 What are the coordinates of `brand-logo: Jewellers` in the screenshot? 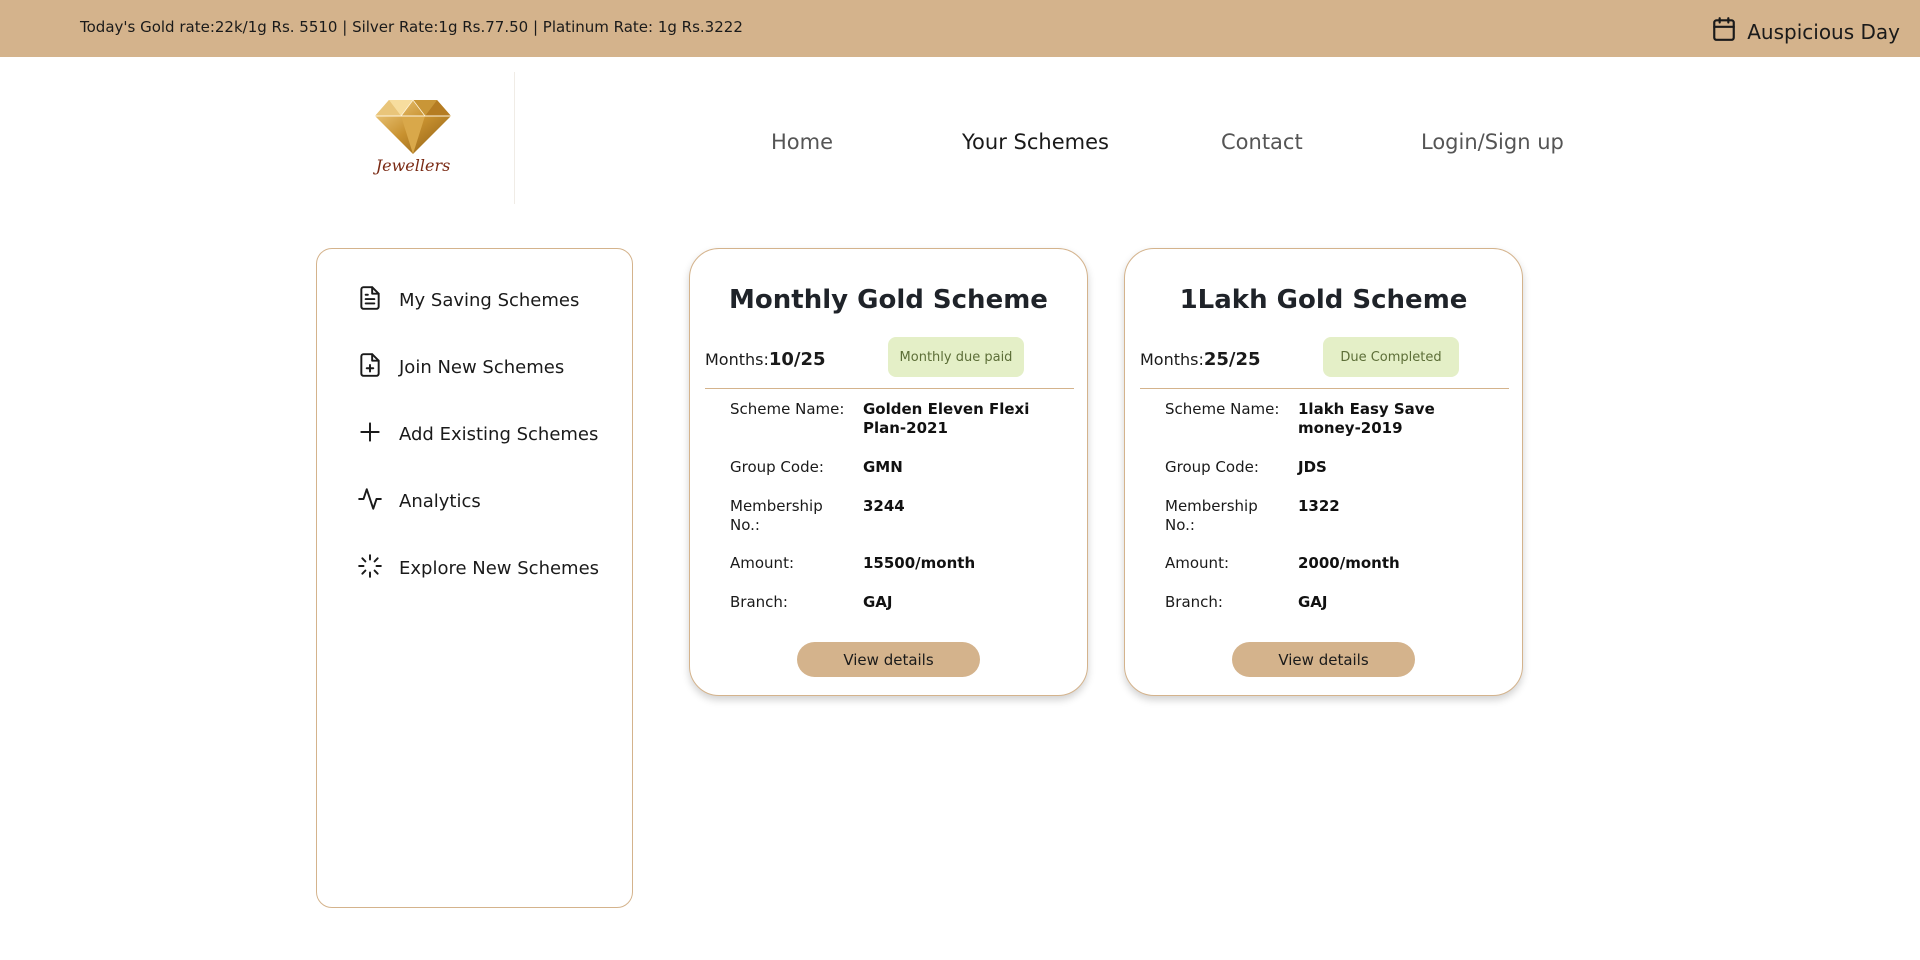 It's located at (413, 141).